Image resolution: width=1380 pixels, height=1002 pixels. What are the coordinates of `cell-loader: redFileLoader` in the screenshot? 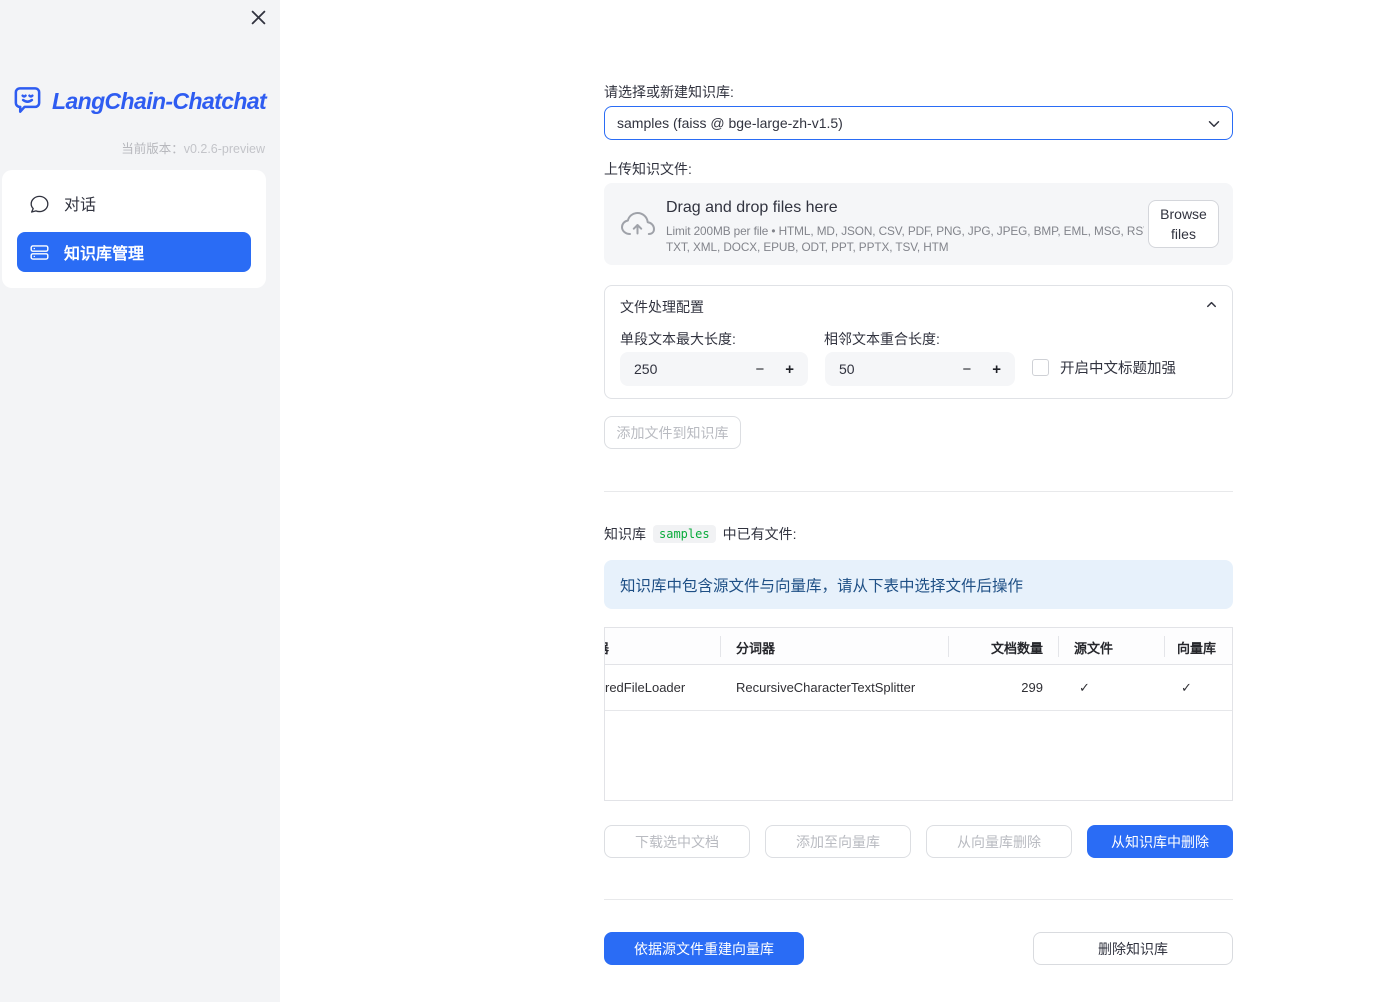 It's located at (645, 687).